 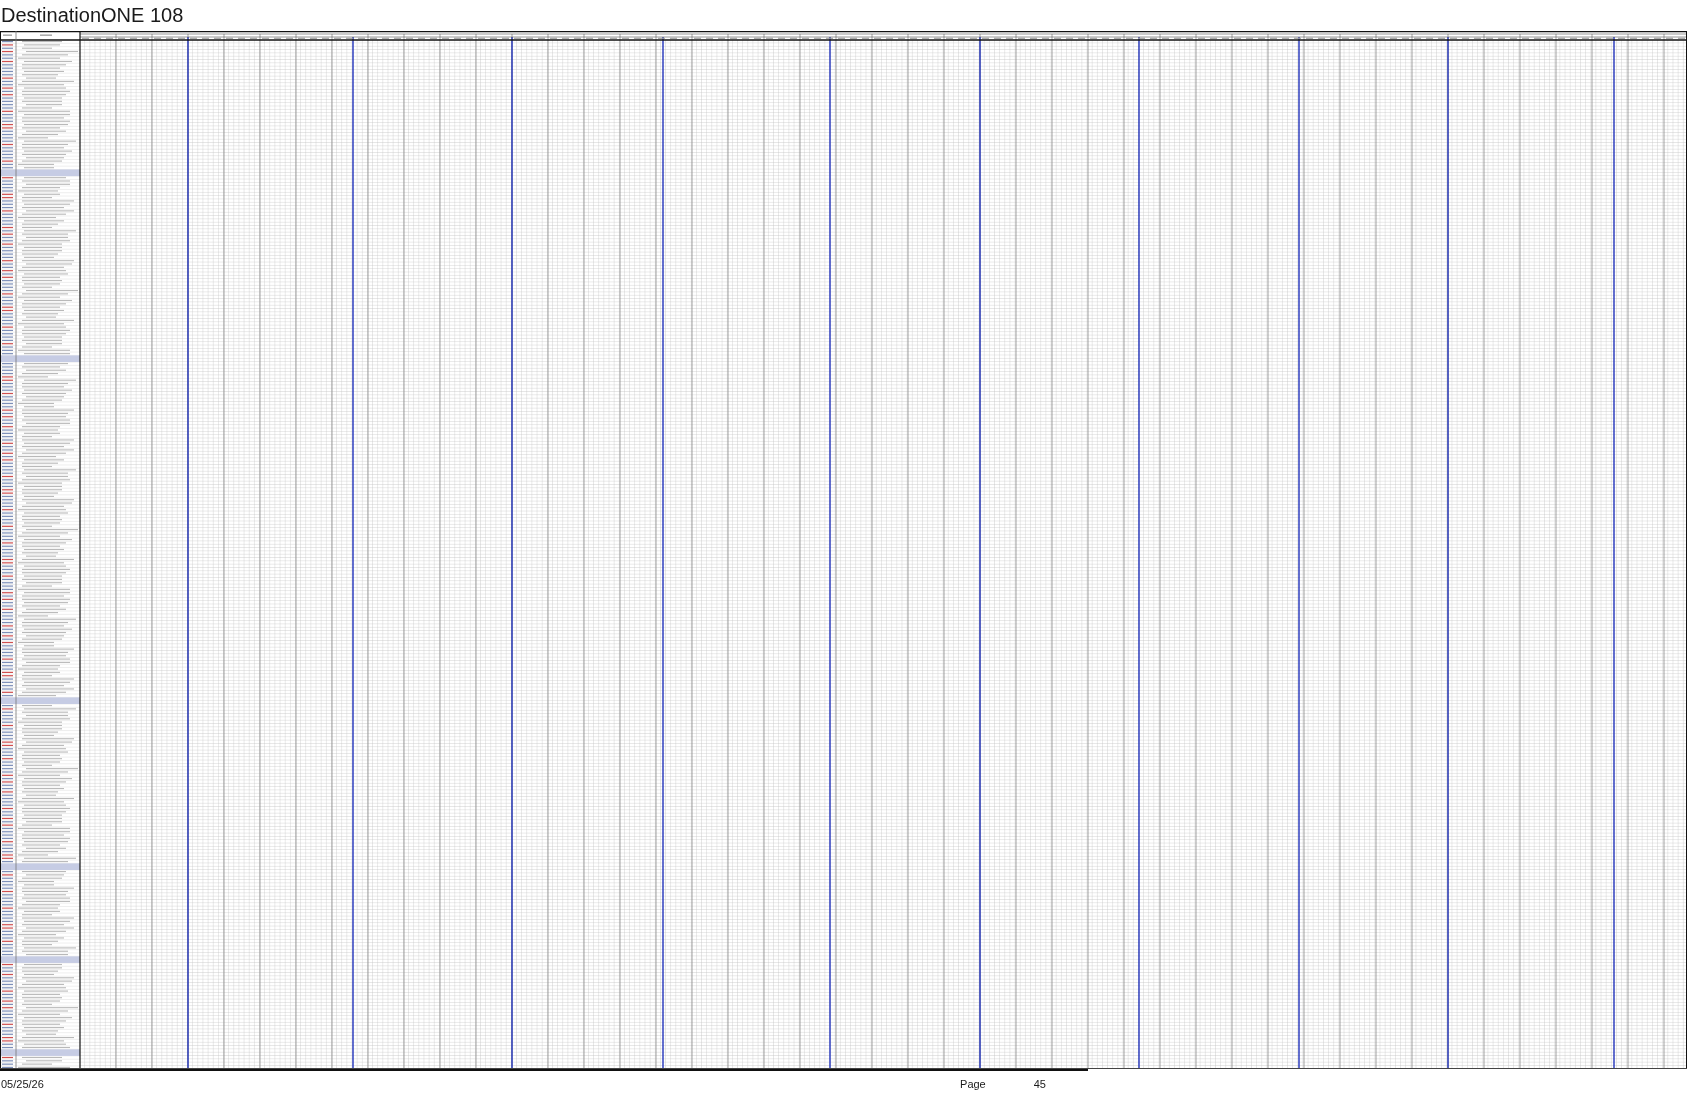 What do you see at coordinates (973, 1084) in the screenshot?
I see `page-label: Page` at bounding box center [973, 1084].